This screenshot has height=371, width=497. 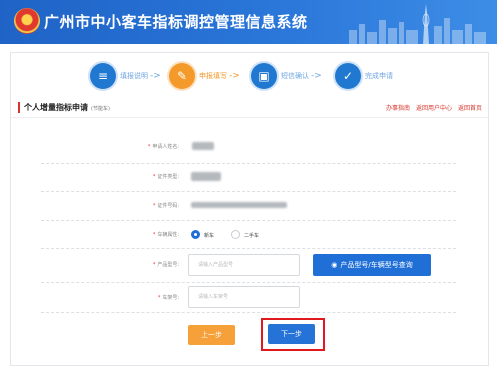 I want to click on vin-row: * 车架号:, so click(x=248, y=297).